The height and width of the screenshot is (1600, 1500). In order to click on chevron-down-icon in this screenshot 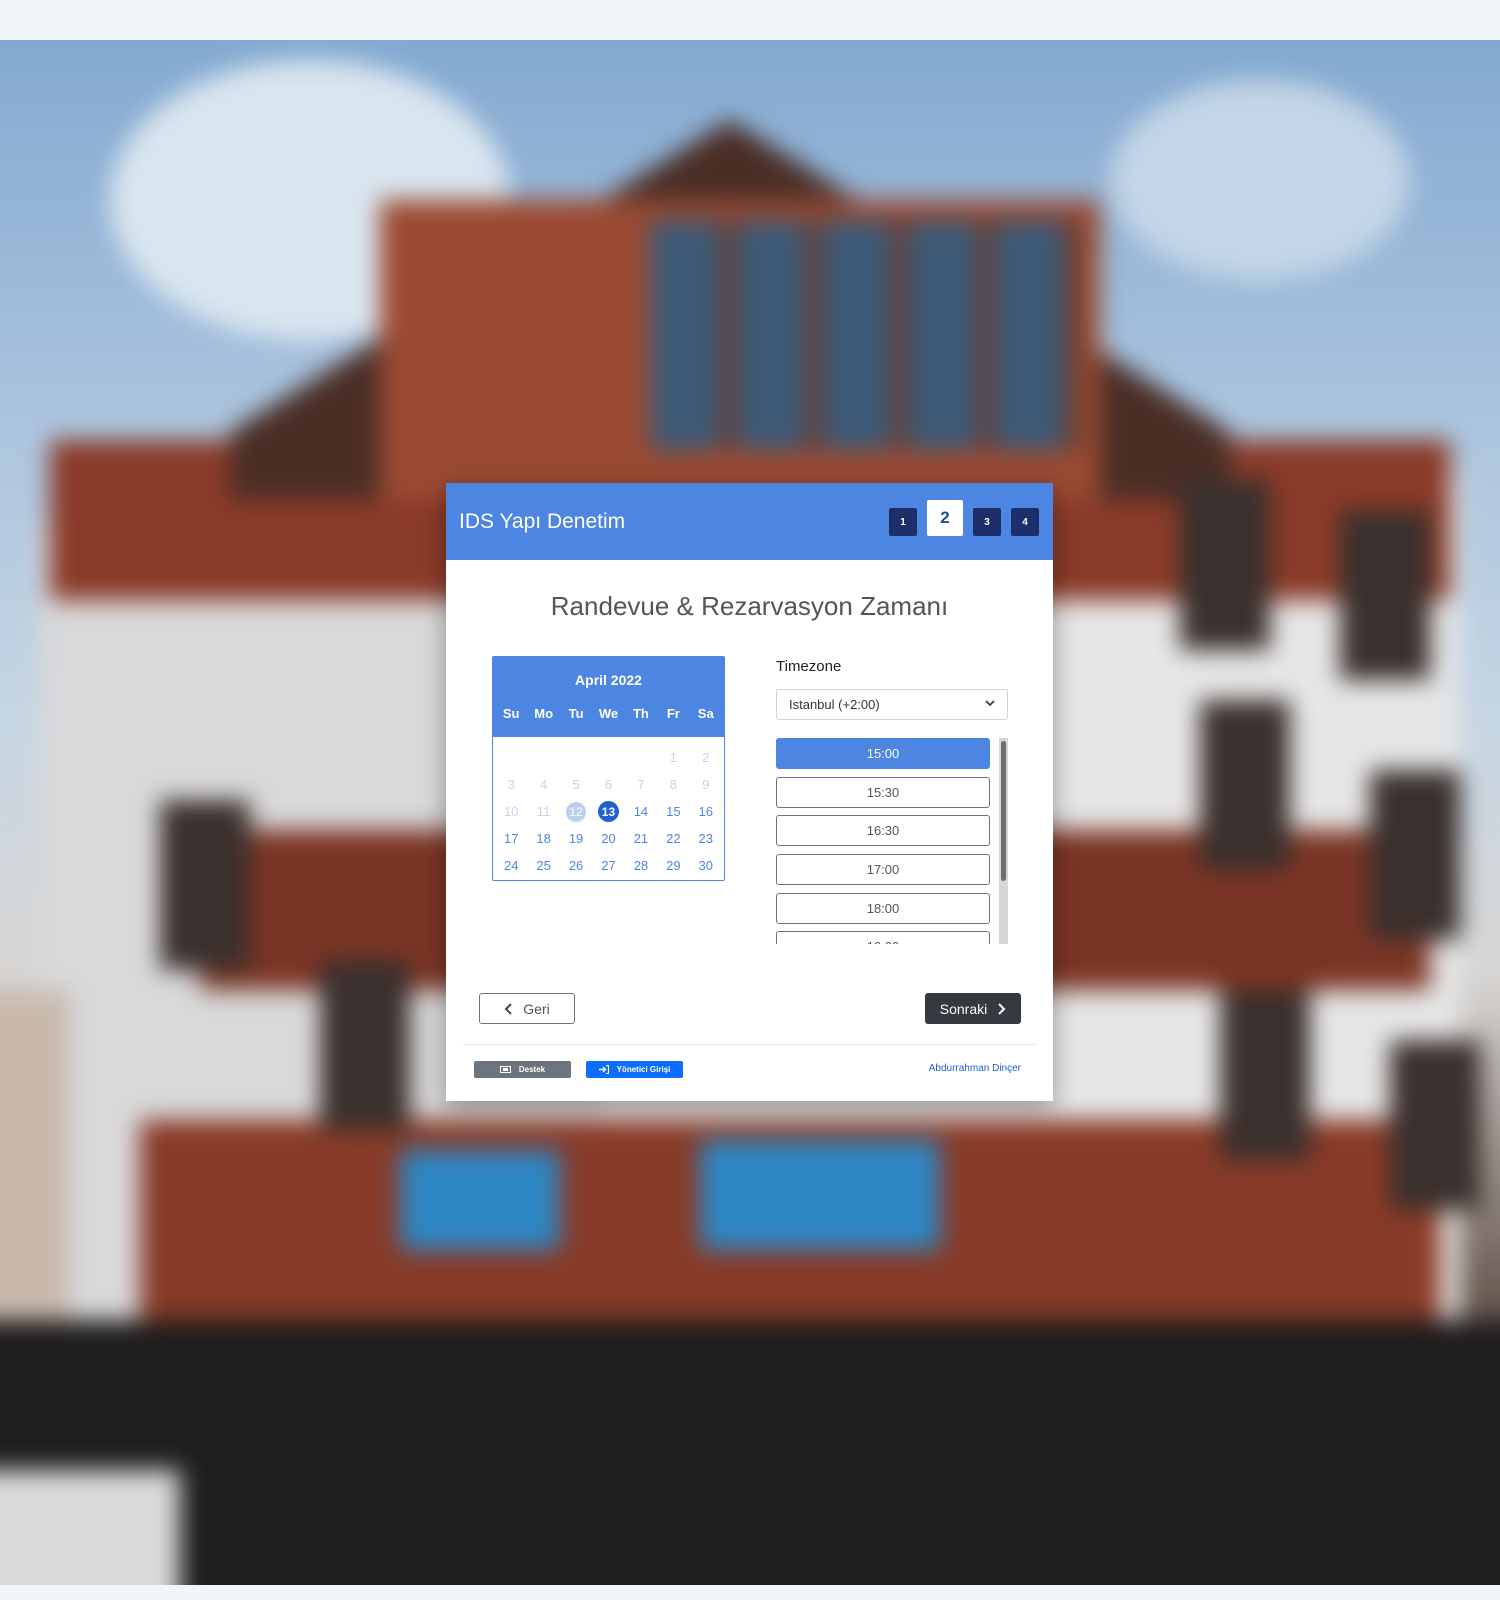, I will do `click(990, 704)`.